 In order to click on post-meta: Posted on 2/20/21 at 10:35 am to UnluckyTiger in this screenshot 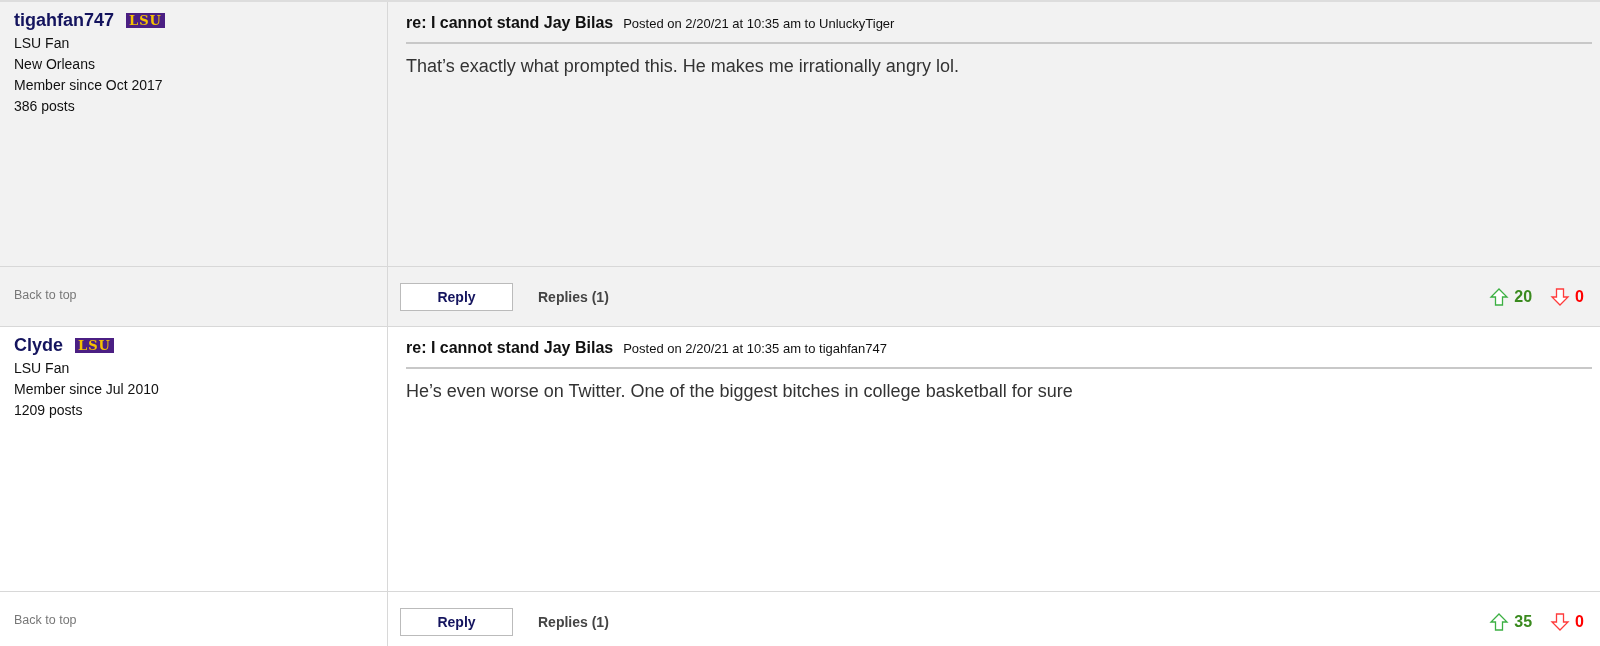, I will do `click(759, 23)`.